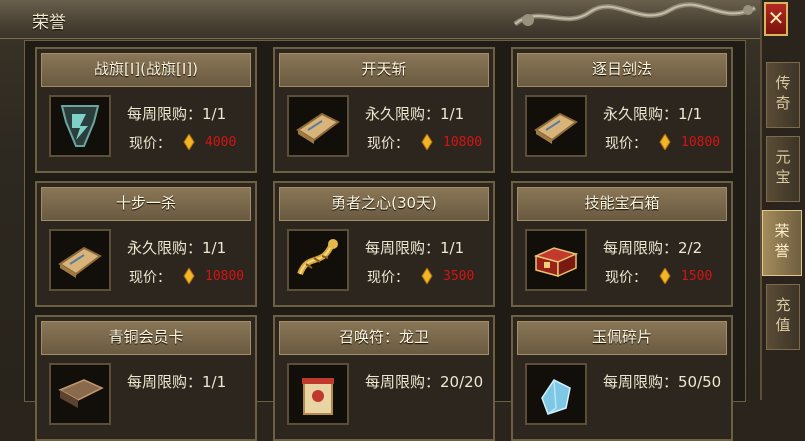 The image size is (805, 441). I want to click on item-name: 十步一杀, so click(146, 204).